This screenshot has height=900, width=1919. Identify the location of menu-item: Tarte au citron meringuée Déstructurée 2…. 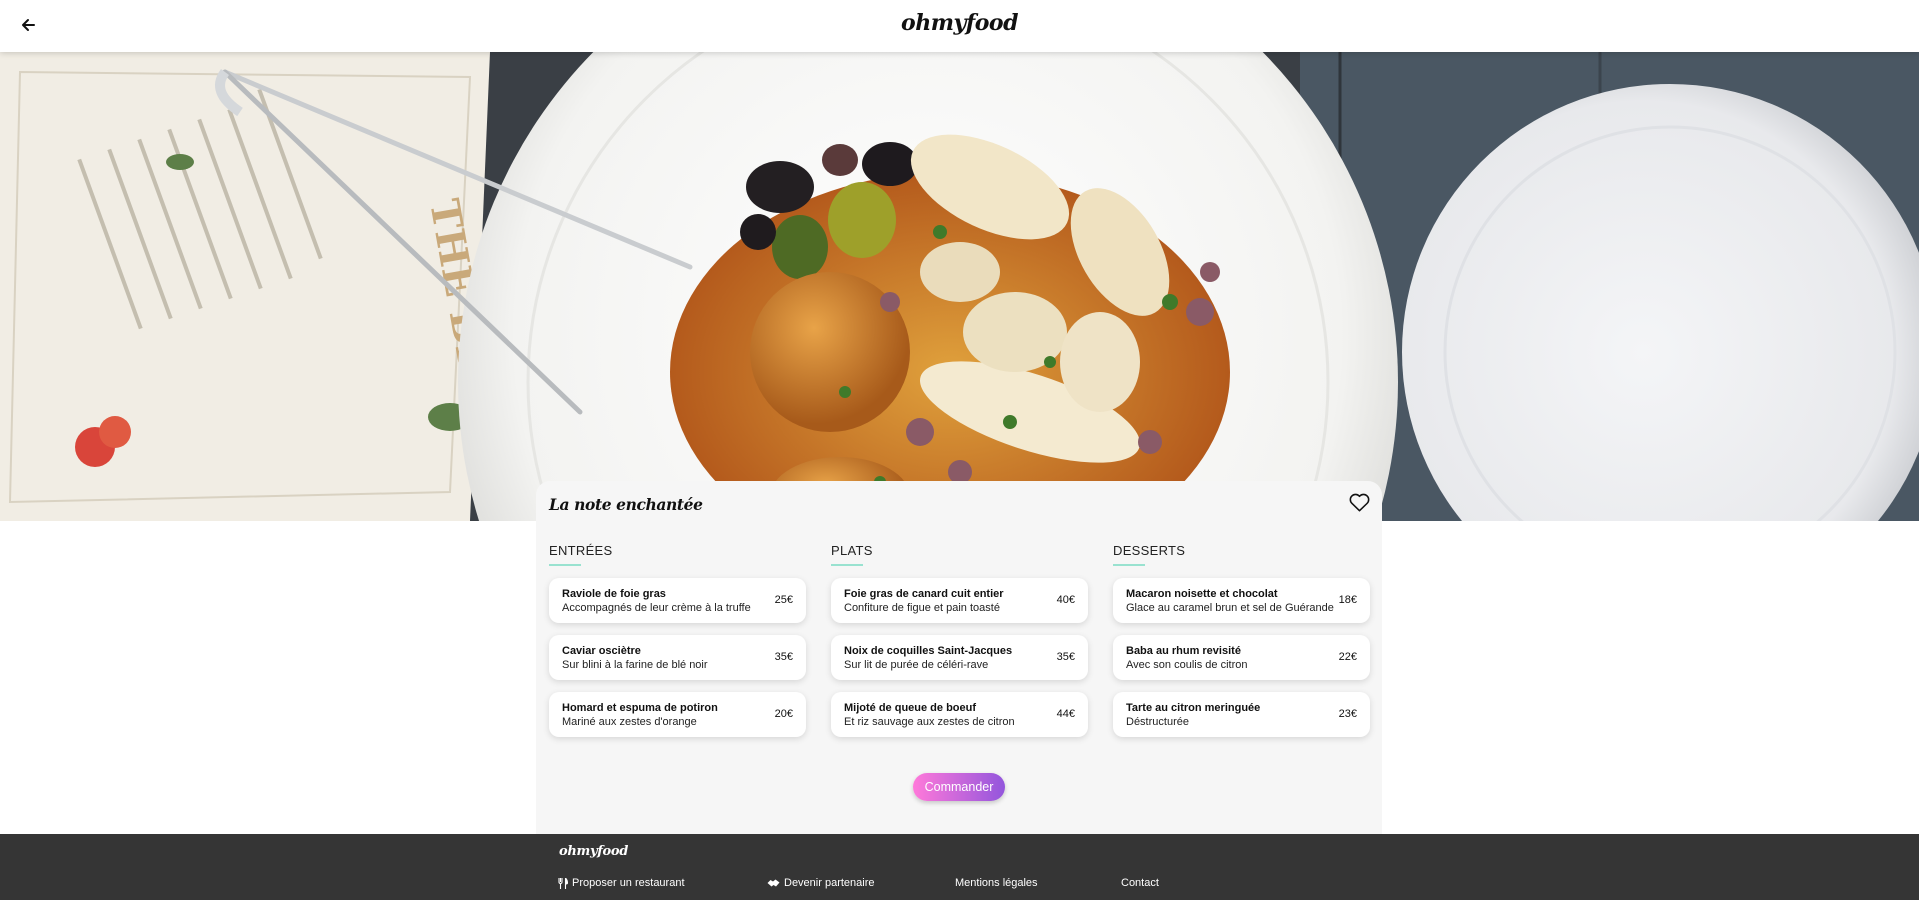
(1241, 714).